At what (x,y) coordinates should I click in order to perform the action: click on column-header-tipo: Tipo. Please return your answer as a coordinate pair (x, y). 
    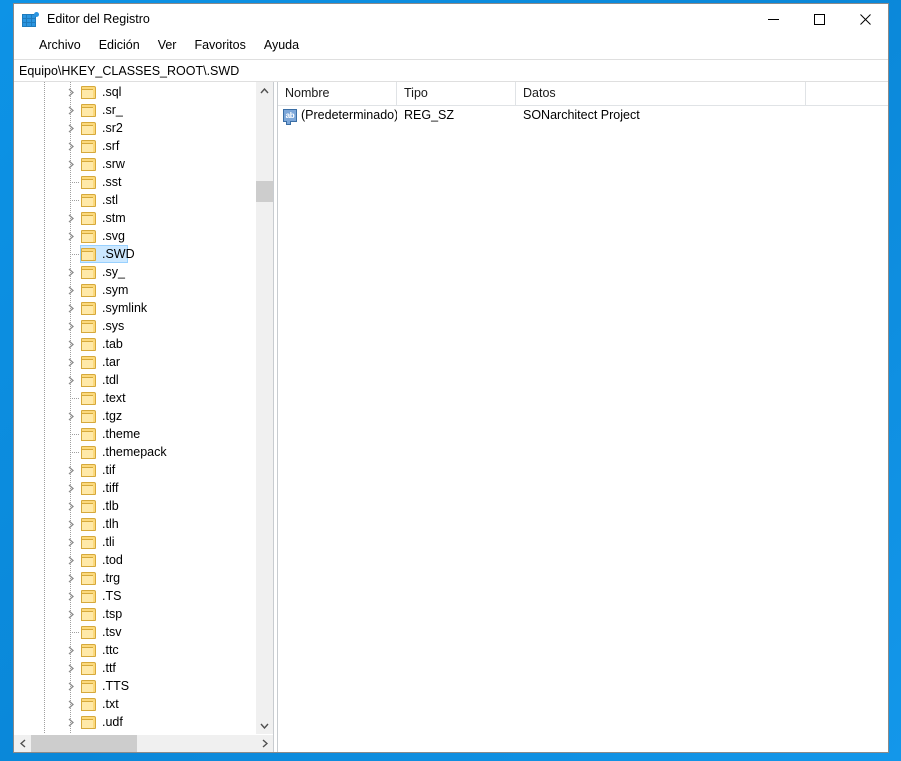
    Looking at the image, I should click on (456, 93).